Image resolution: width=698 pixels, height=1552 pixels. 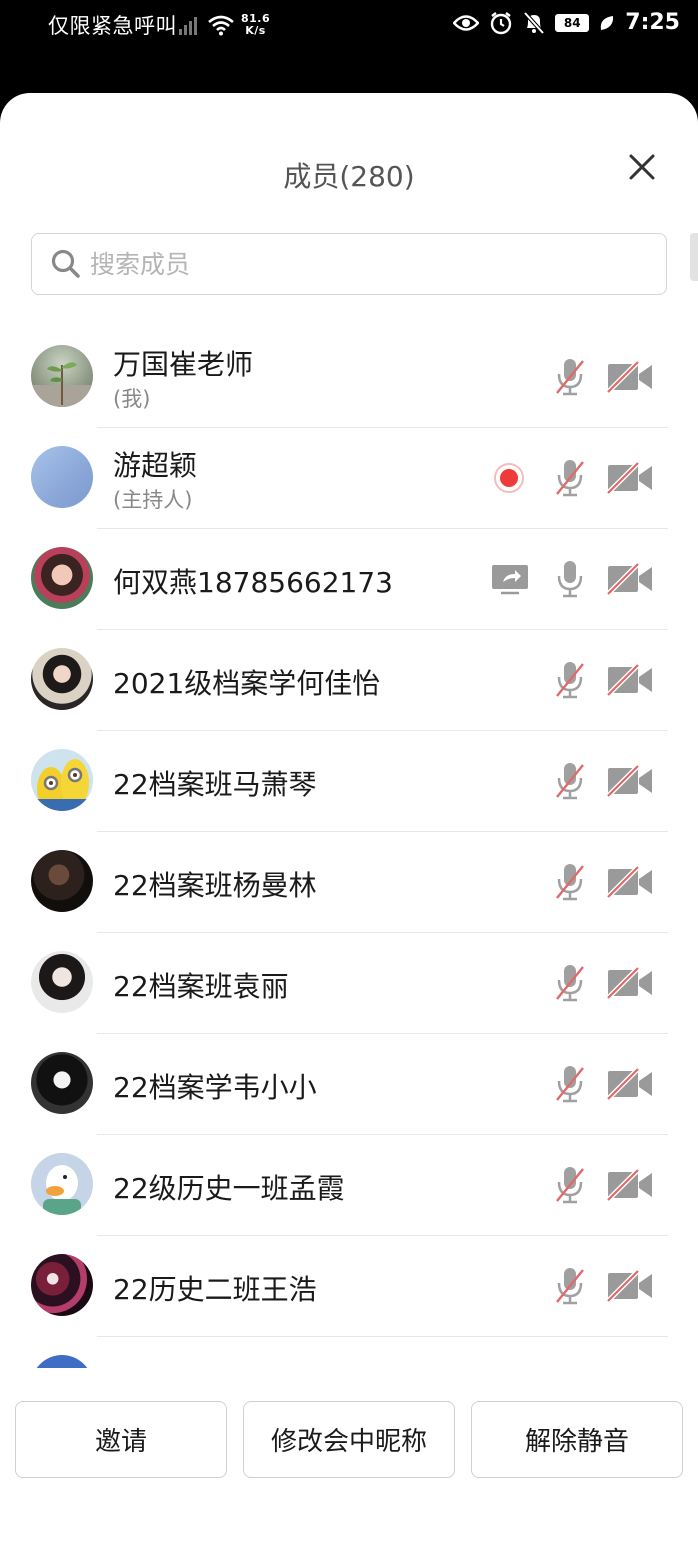 I want to click on status-left: 仅限紧急呼叫 81.6 K/s, so click(x=159, y=25).